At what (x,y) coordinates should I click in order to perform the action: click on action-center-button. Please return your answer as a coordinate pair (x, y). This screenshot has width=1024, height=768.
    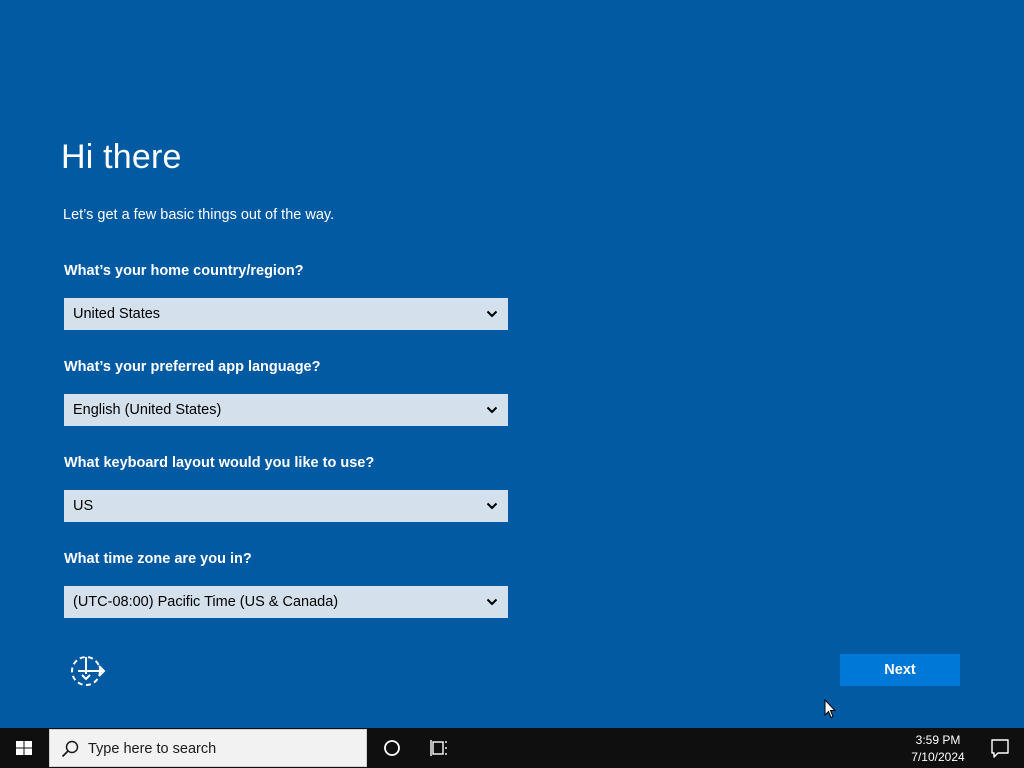
    Looking at the image, I should click on (1000, 748).